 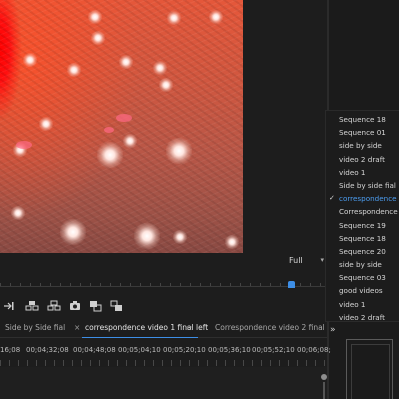 What do you see at coordinates (116, 306) in the screenshot?
I see `settings-icon` at bounding box center [116, 306].